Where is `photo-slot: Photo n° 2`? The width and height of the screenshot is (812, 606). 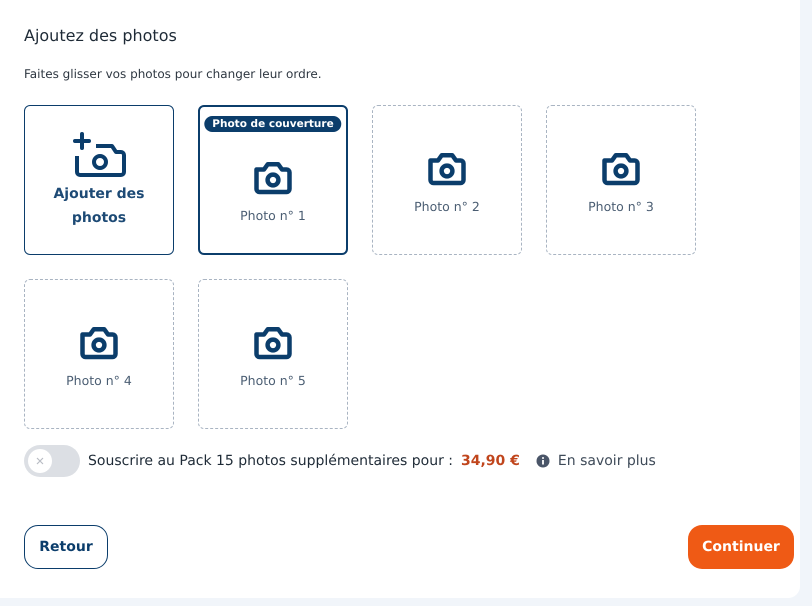 photo-slot: Photo n° 2 is located at coordinates (447, 180).